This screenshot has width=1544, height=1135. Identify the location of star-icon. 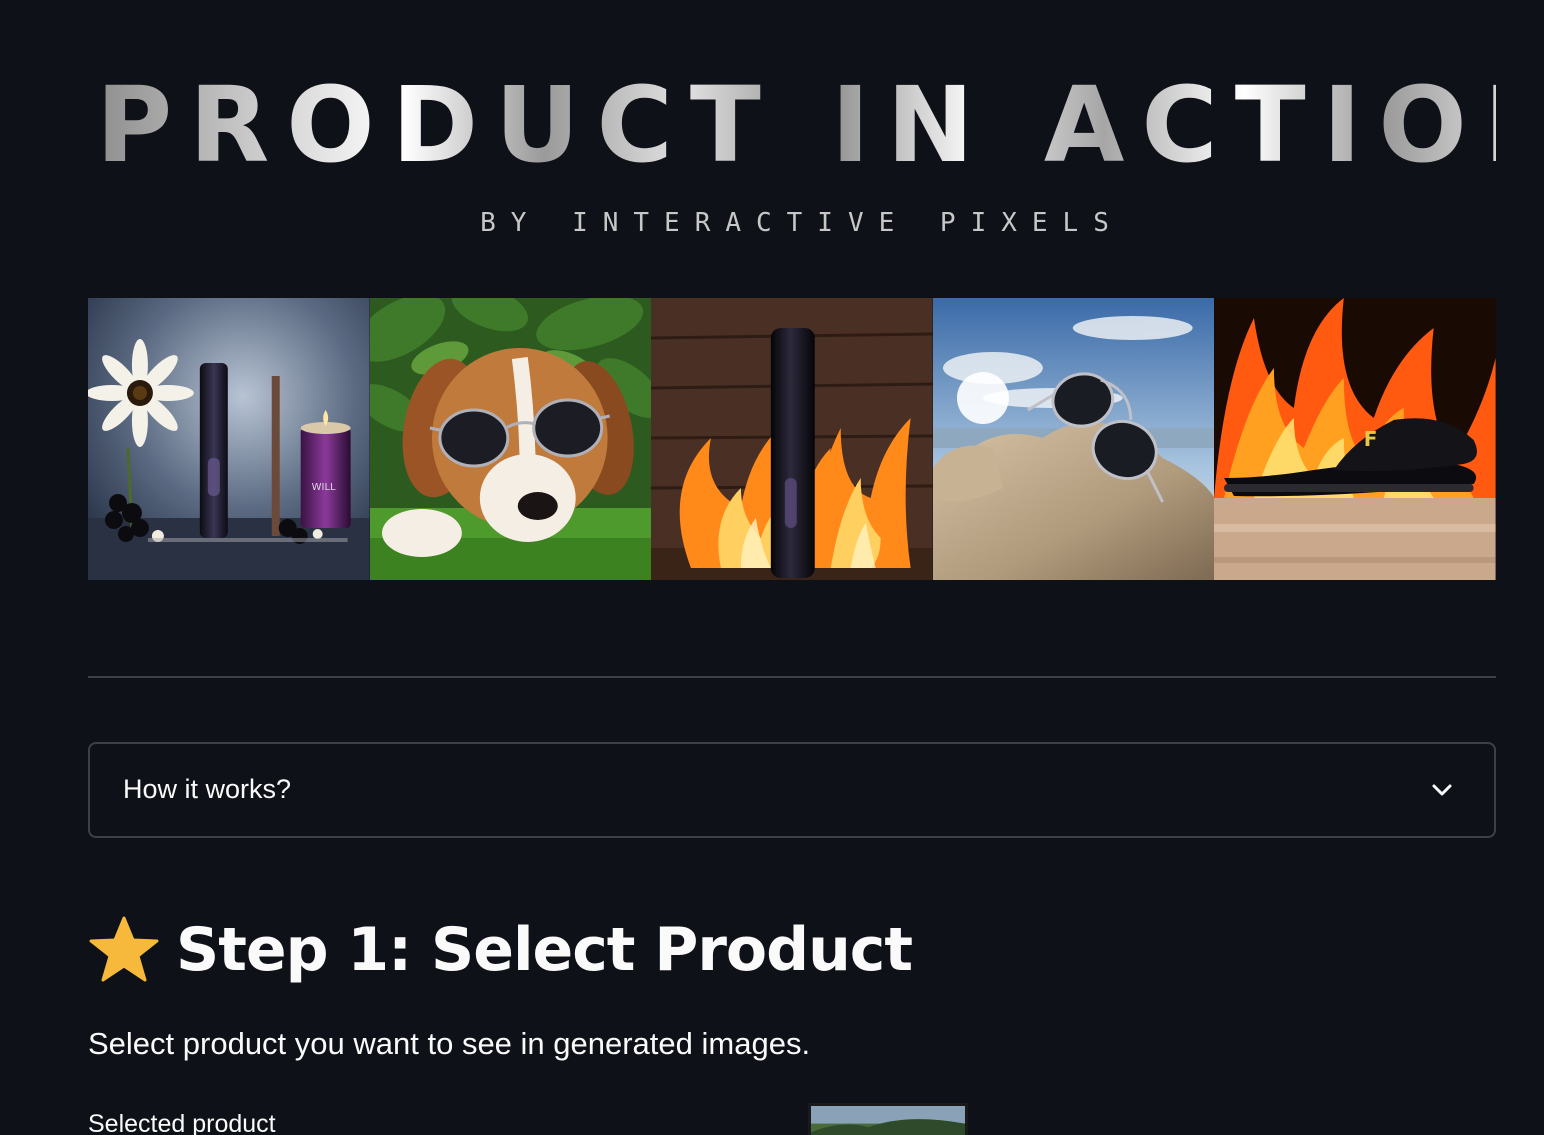
(124, 949).